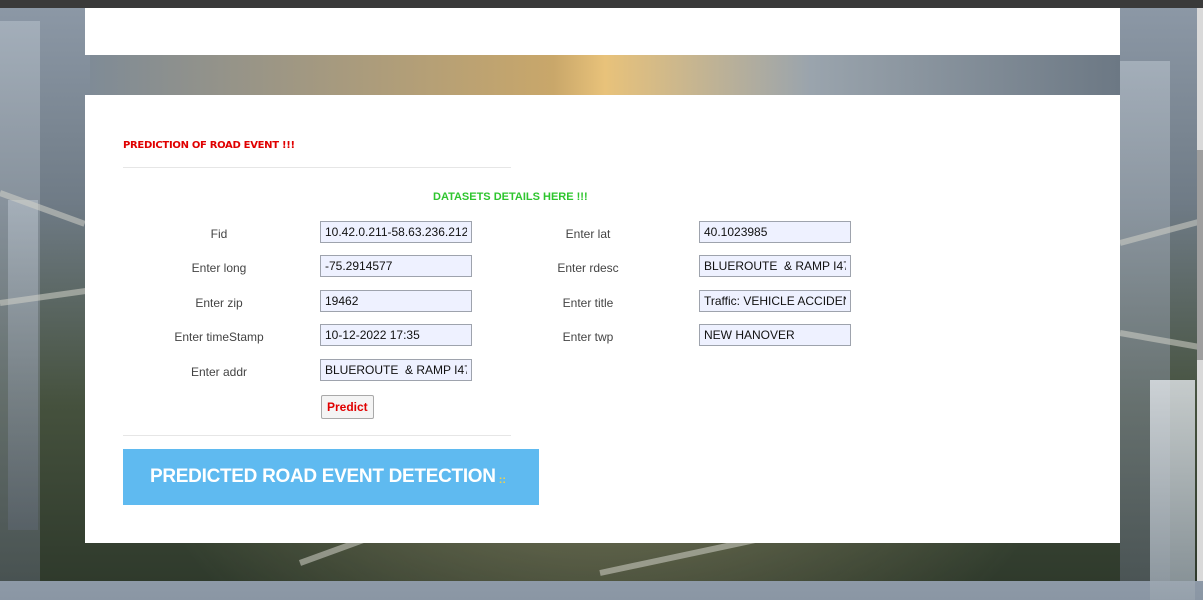  I want to click on rdesc-input, so click(775, 266).